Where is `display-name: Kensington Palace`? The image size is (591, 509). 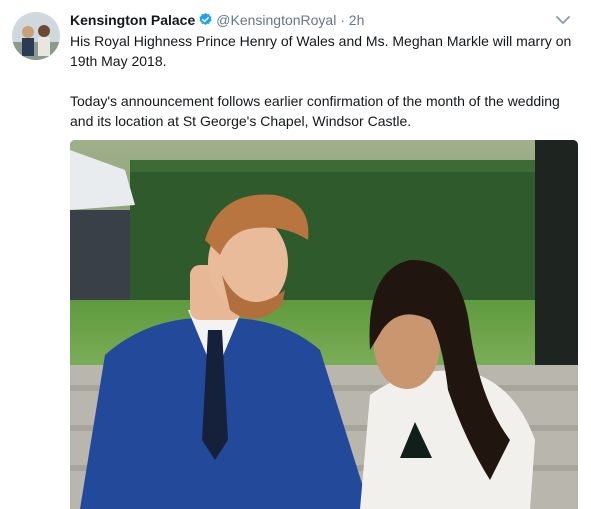 display-name: Kensington Palace is located at coordinates (132, 20).